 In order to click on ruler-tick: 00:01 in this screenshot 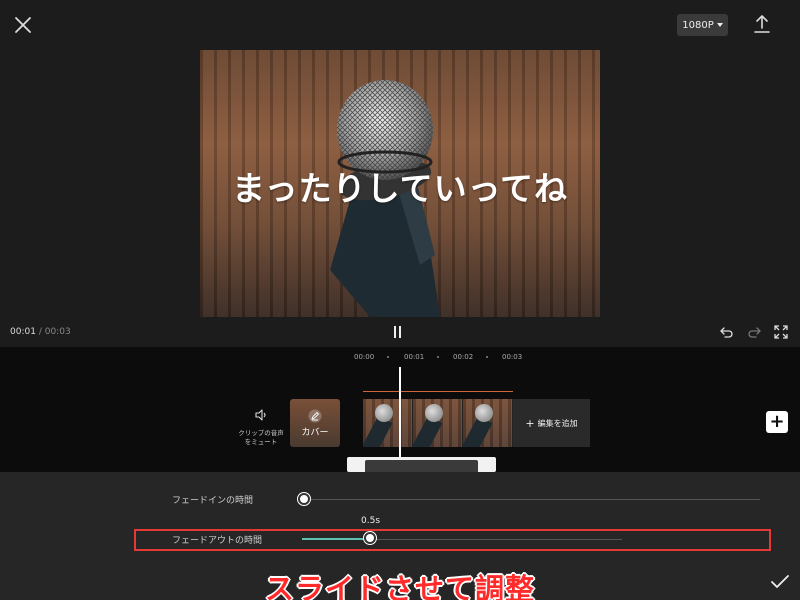, I will do `click(414, 357)`.